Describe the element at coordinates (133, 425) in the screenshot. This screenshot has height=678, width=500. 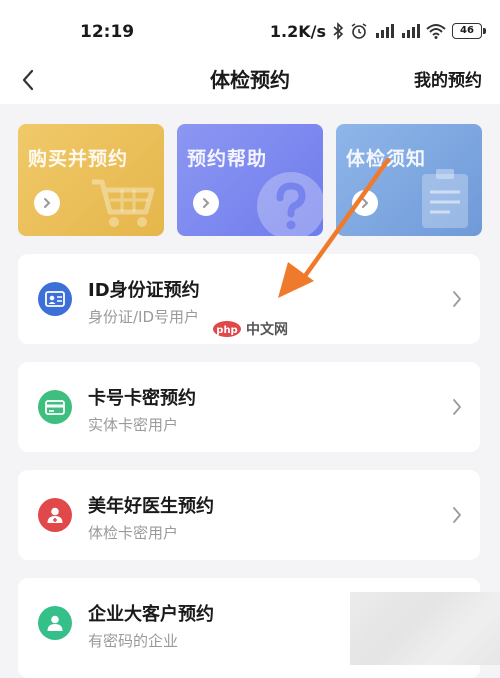
I see `option-subtitle: 实体卡密用户` at that location.